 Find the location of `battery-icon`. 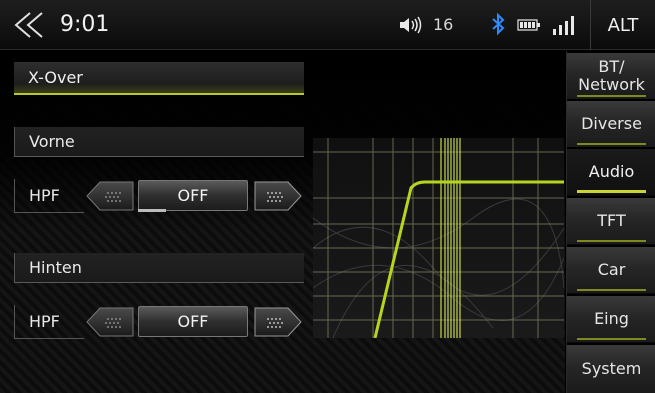

battery-icon is located at coordinates (528, 25).